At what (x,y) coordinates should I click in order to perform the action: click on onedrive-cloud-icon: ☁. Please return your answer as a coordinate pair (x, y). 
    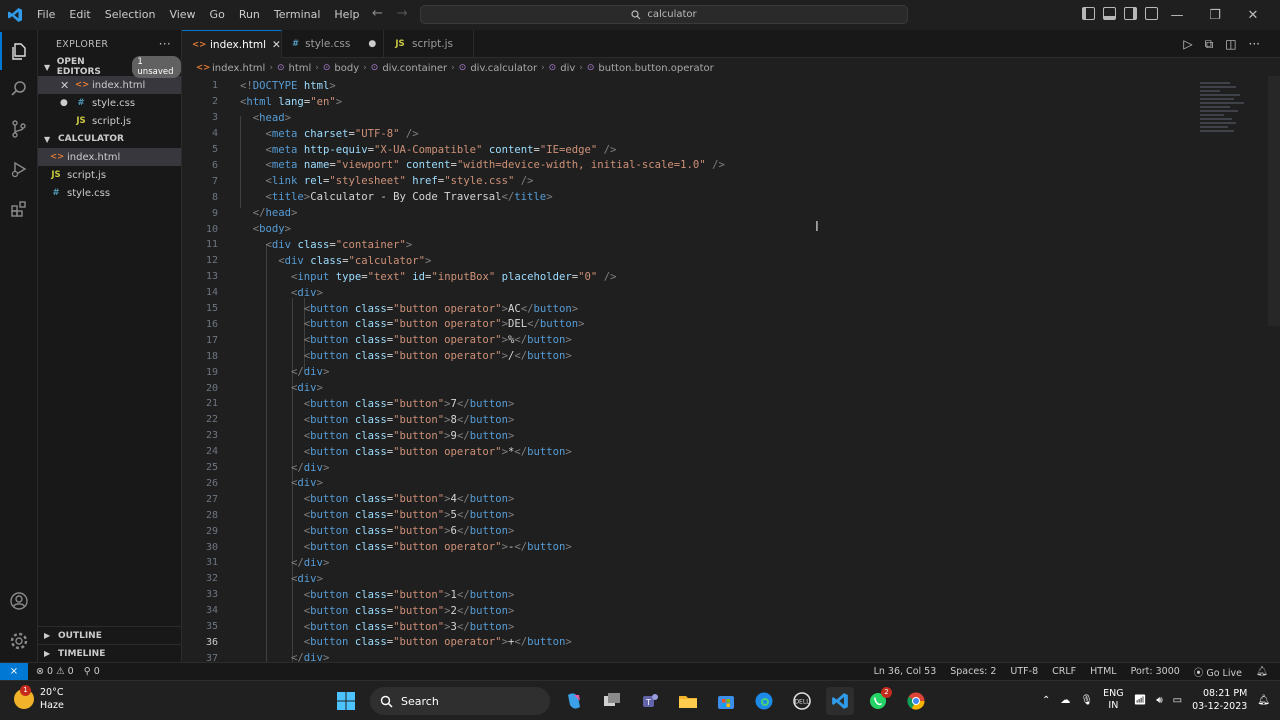
    Looking at the image, I should click on (1065, 700).